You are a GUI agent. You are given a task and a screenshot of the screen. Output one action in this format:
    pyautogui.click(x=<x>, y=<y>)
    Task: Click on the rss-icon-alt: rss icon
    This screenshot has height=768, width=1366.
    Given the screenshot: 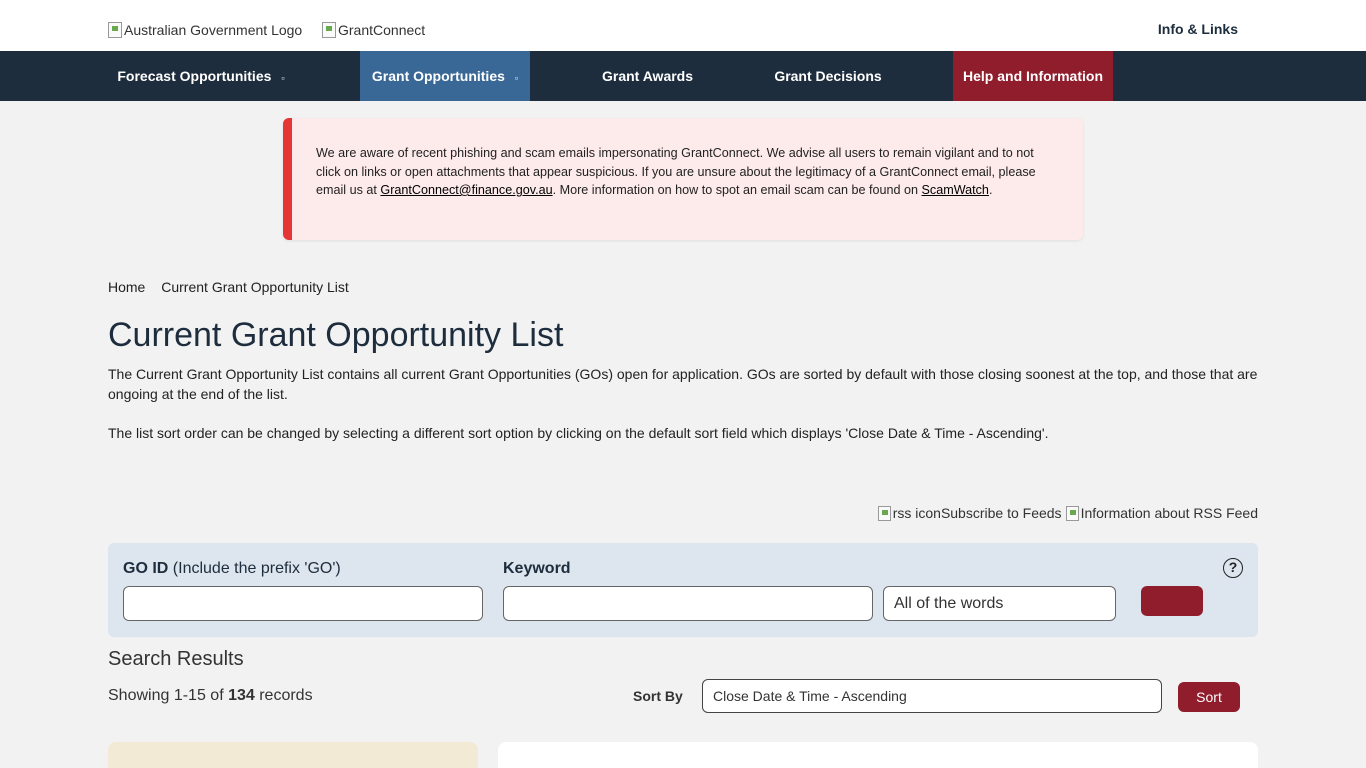 What is the action you would take?
    pyautogui.click(x=916, y=513)
    